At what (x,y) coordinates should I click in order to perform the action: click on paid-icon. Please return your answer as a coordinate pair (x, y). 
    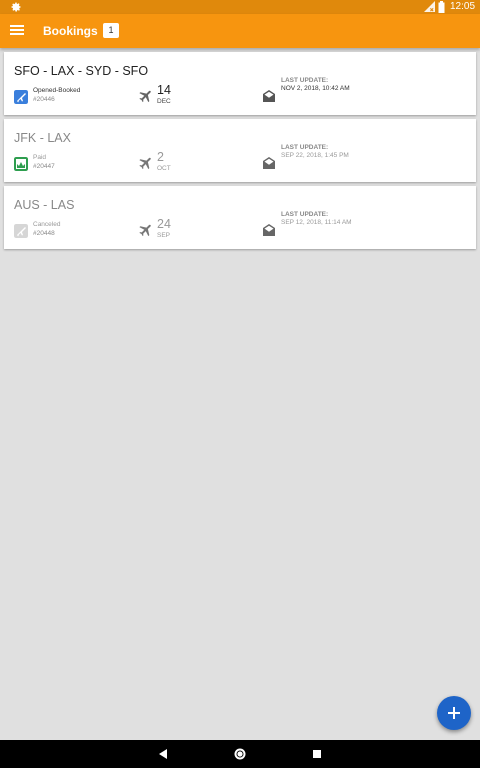
    Looking at the image, I should click on (21, 164).